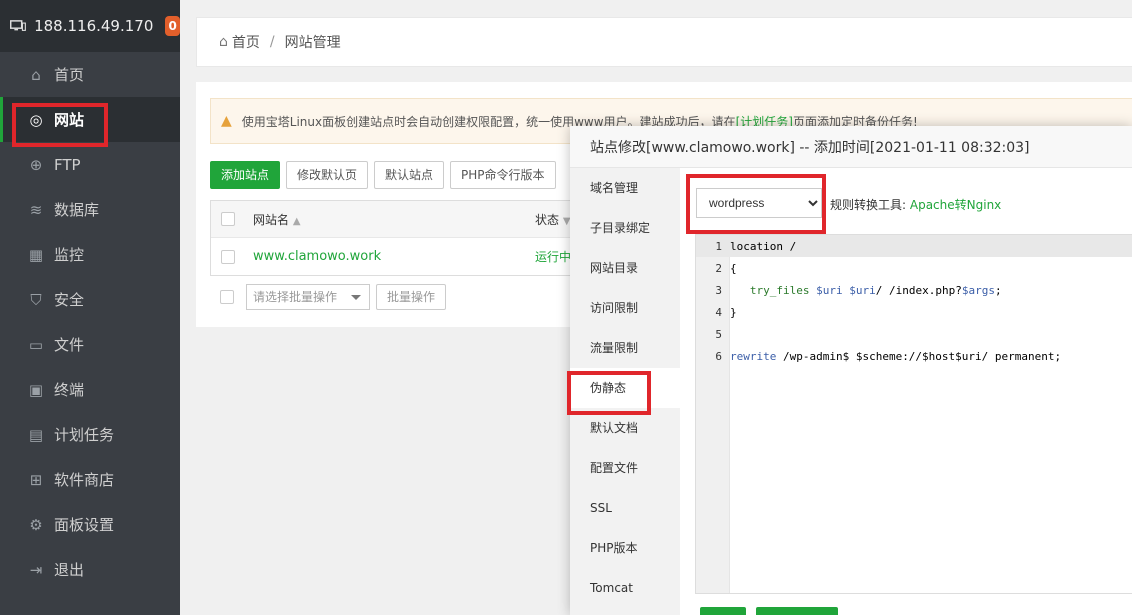 This screenshot has width=1132, height=615. I want to click on modal-actions, so click(769, 611).